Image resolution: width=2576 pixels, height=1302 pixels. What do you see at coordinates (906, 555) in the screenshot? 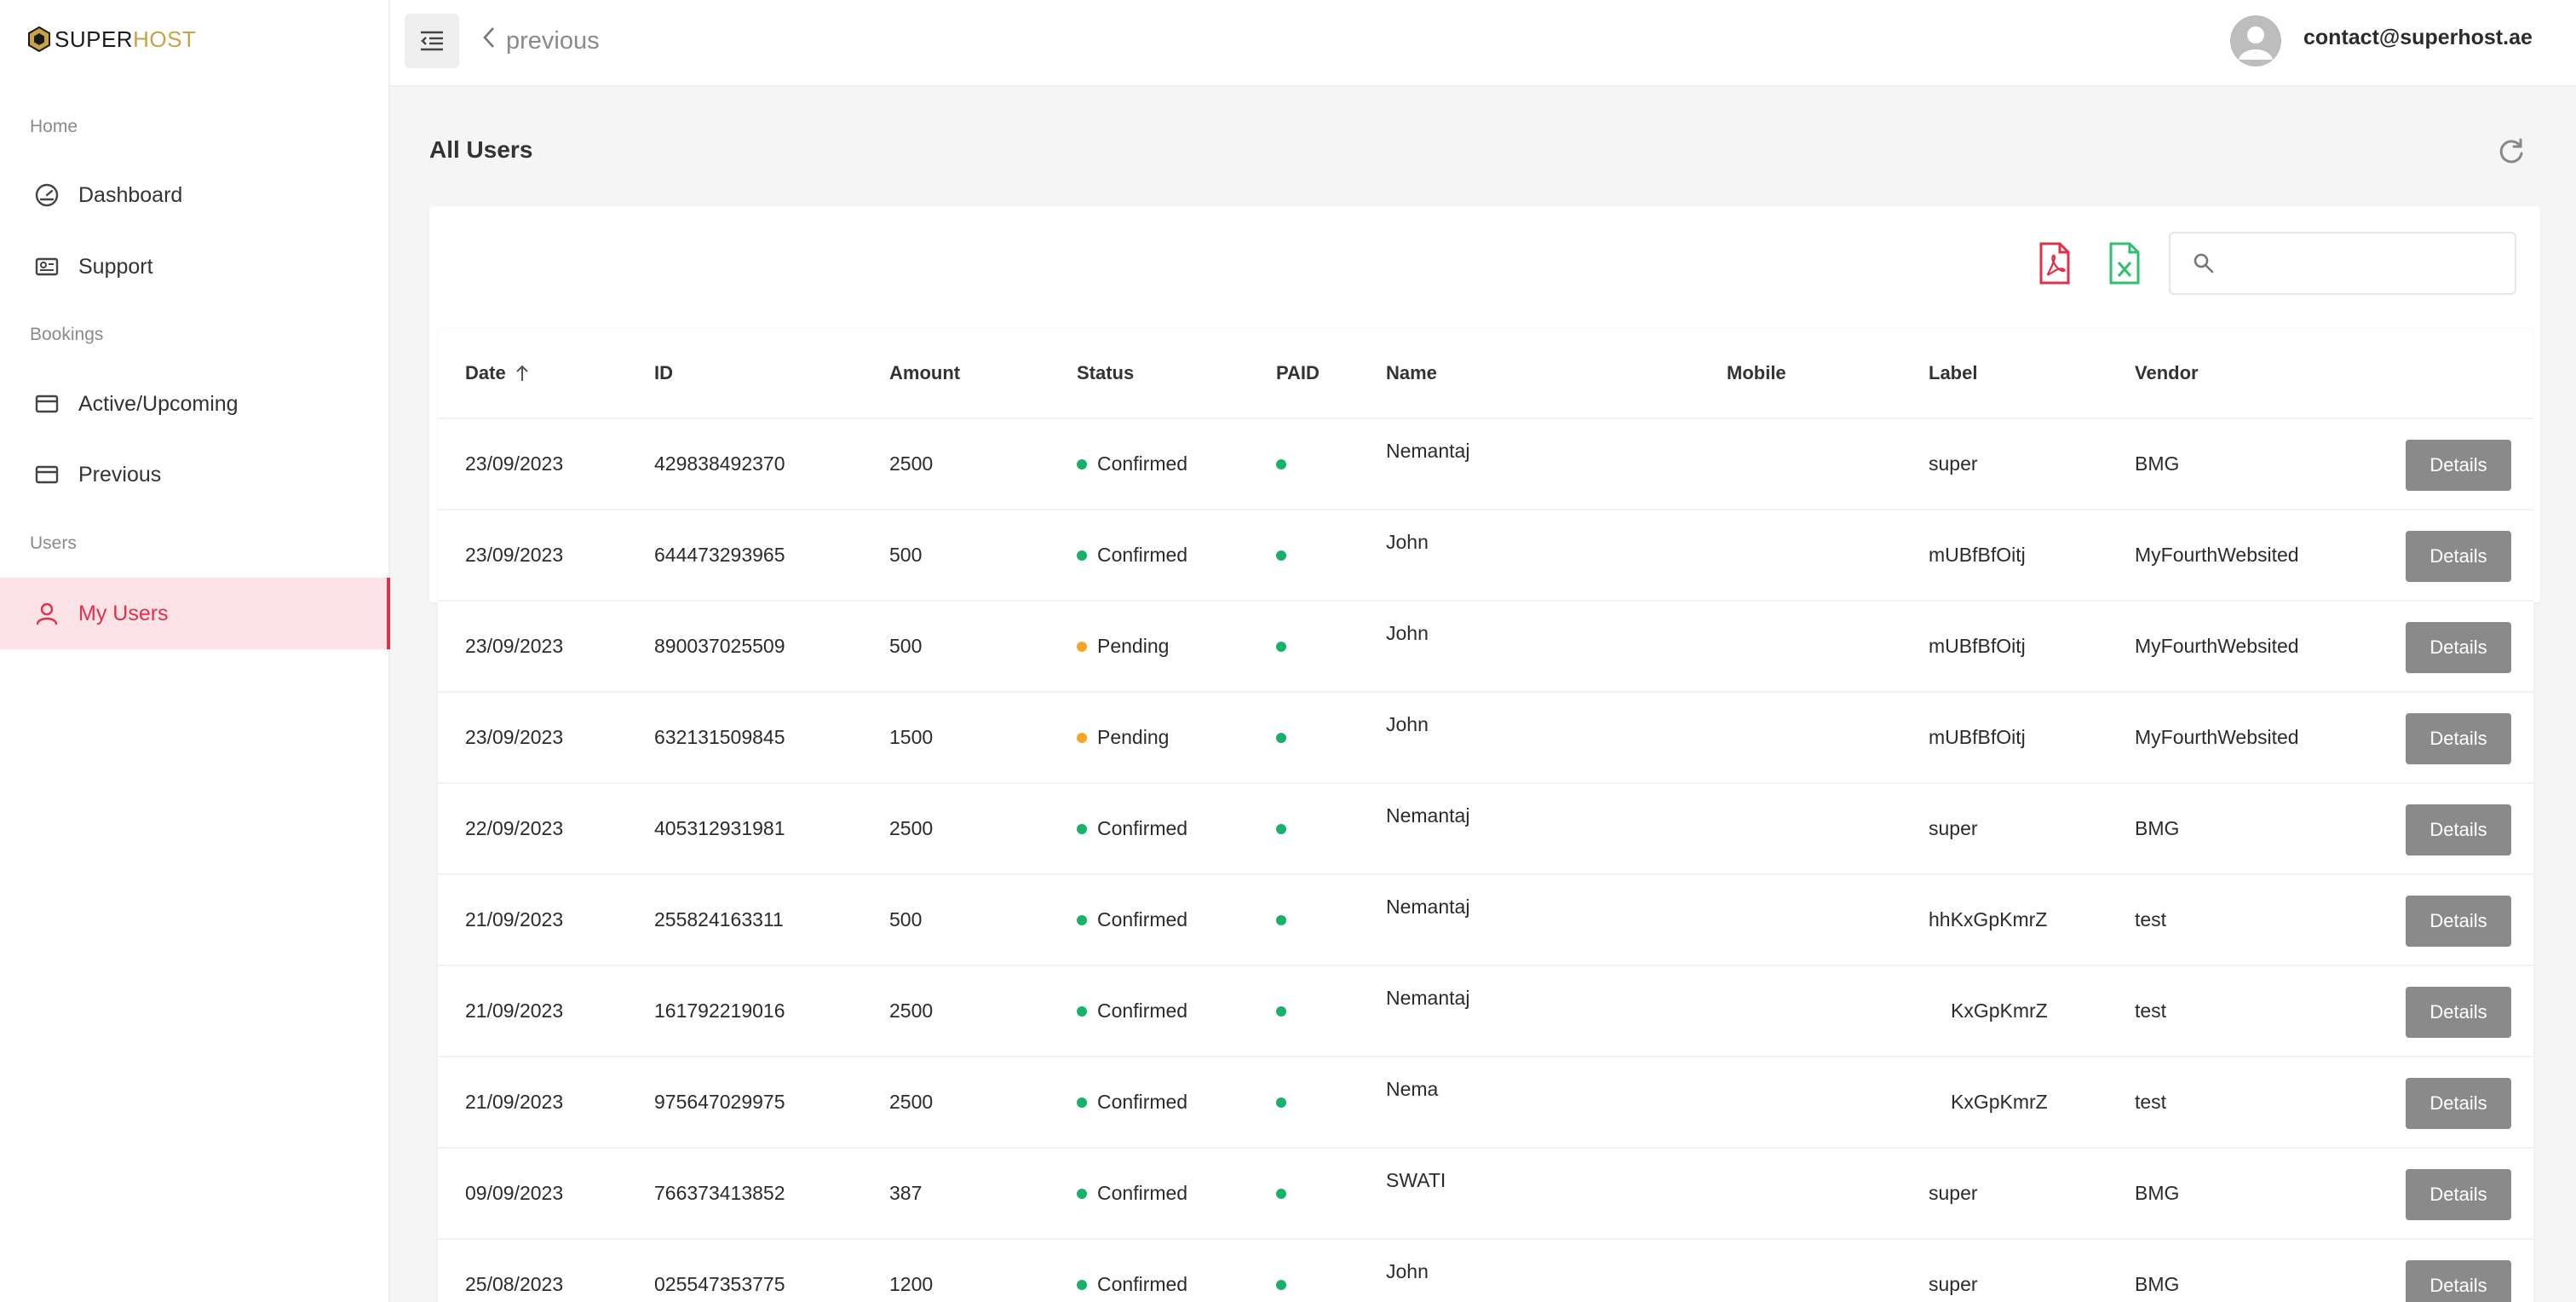
I see `cell-amount: 500` at bounding box center [906, 555].